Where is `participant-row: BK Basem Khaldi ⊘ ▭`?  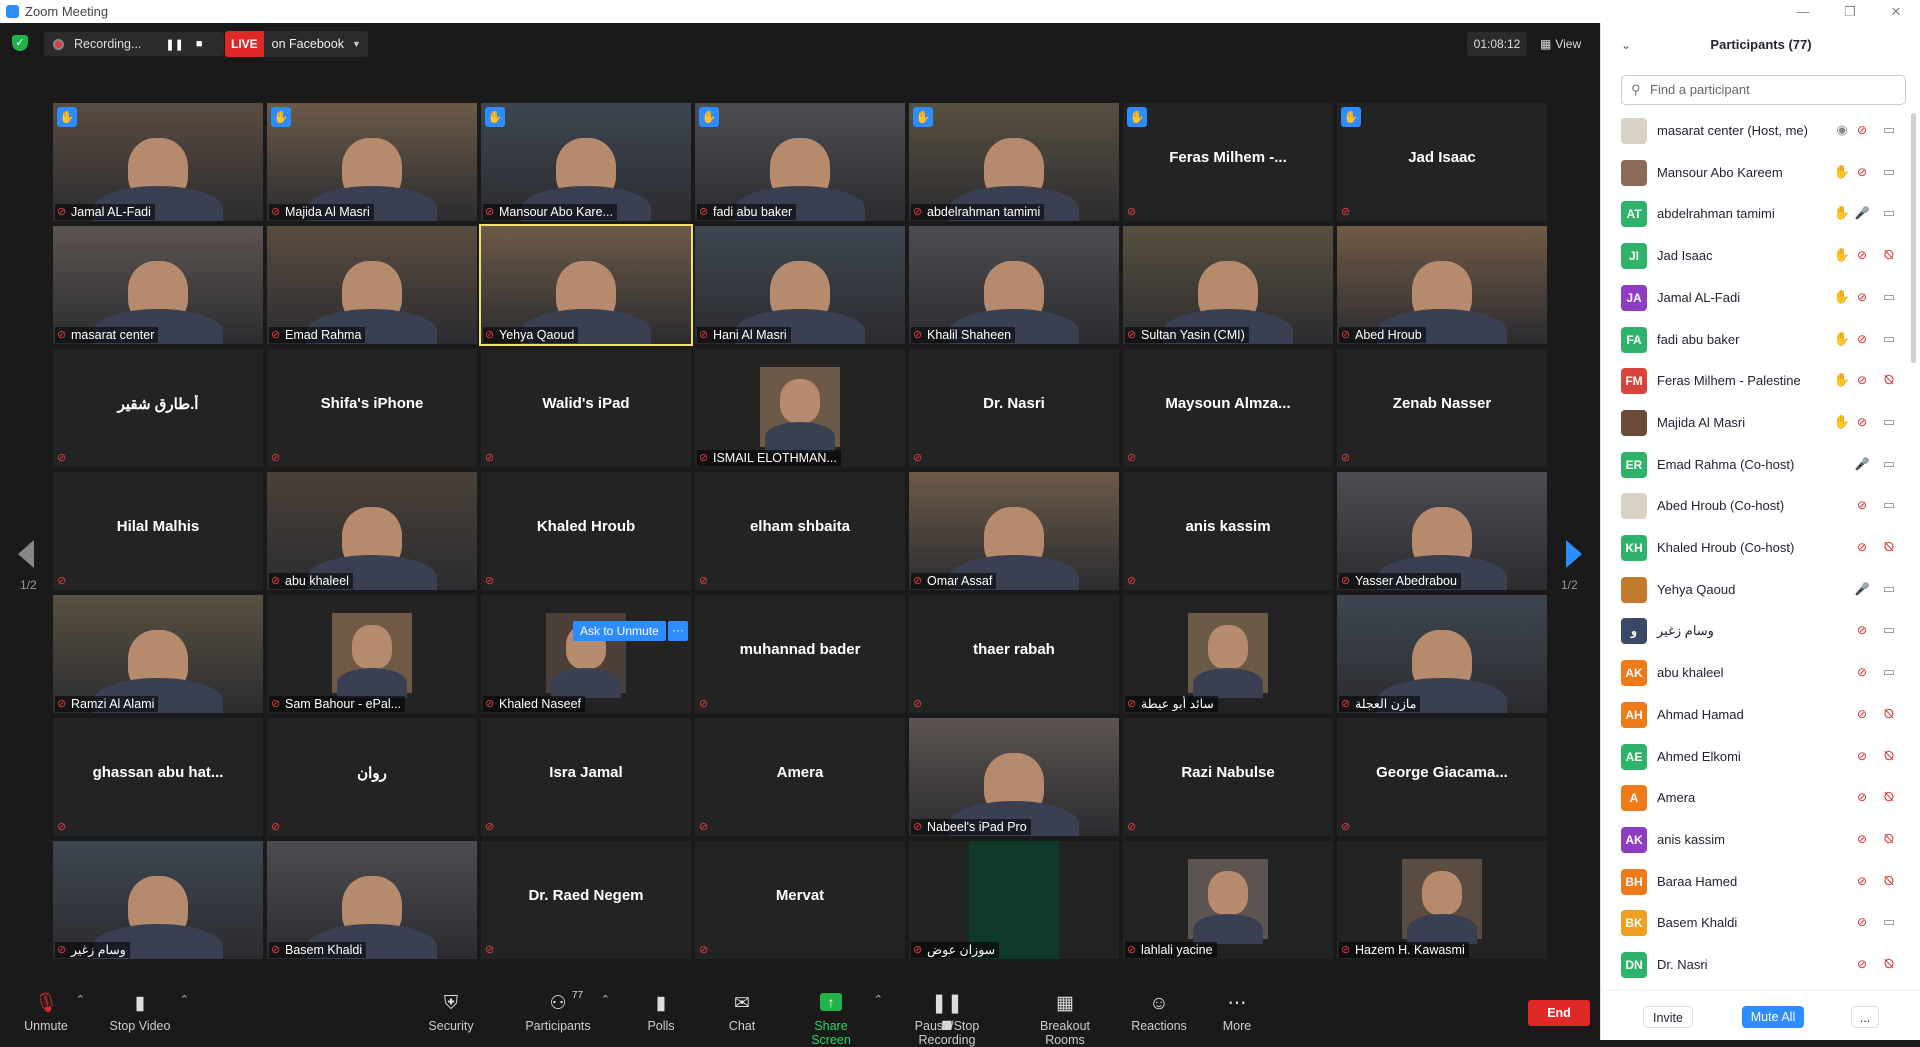
participant-row: BK Basem Khaldi ⊘ ▭ is located at coordinates (1757, 922).